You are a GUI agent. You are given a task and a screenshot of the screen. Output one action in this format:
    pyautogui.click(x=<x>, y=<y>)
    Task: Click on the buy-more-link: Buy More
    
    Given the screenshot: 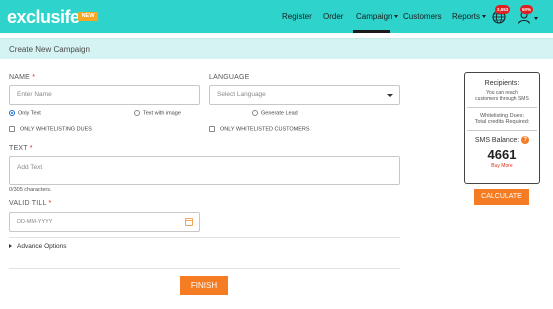 What is the action you would take?
    pyautogui.click(x=502, y=166)
    